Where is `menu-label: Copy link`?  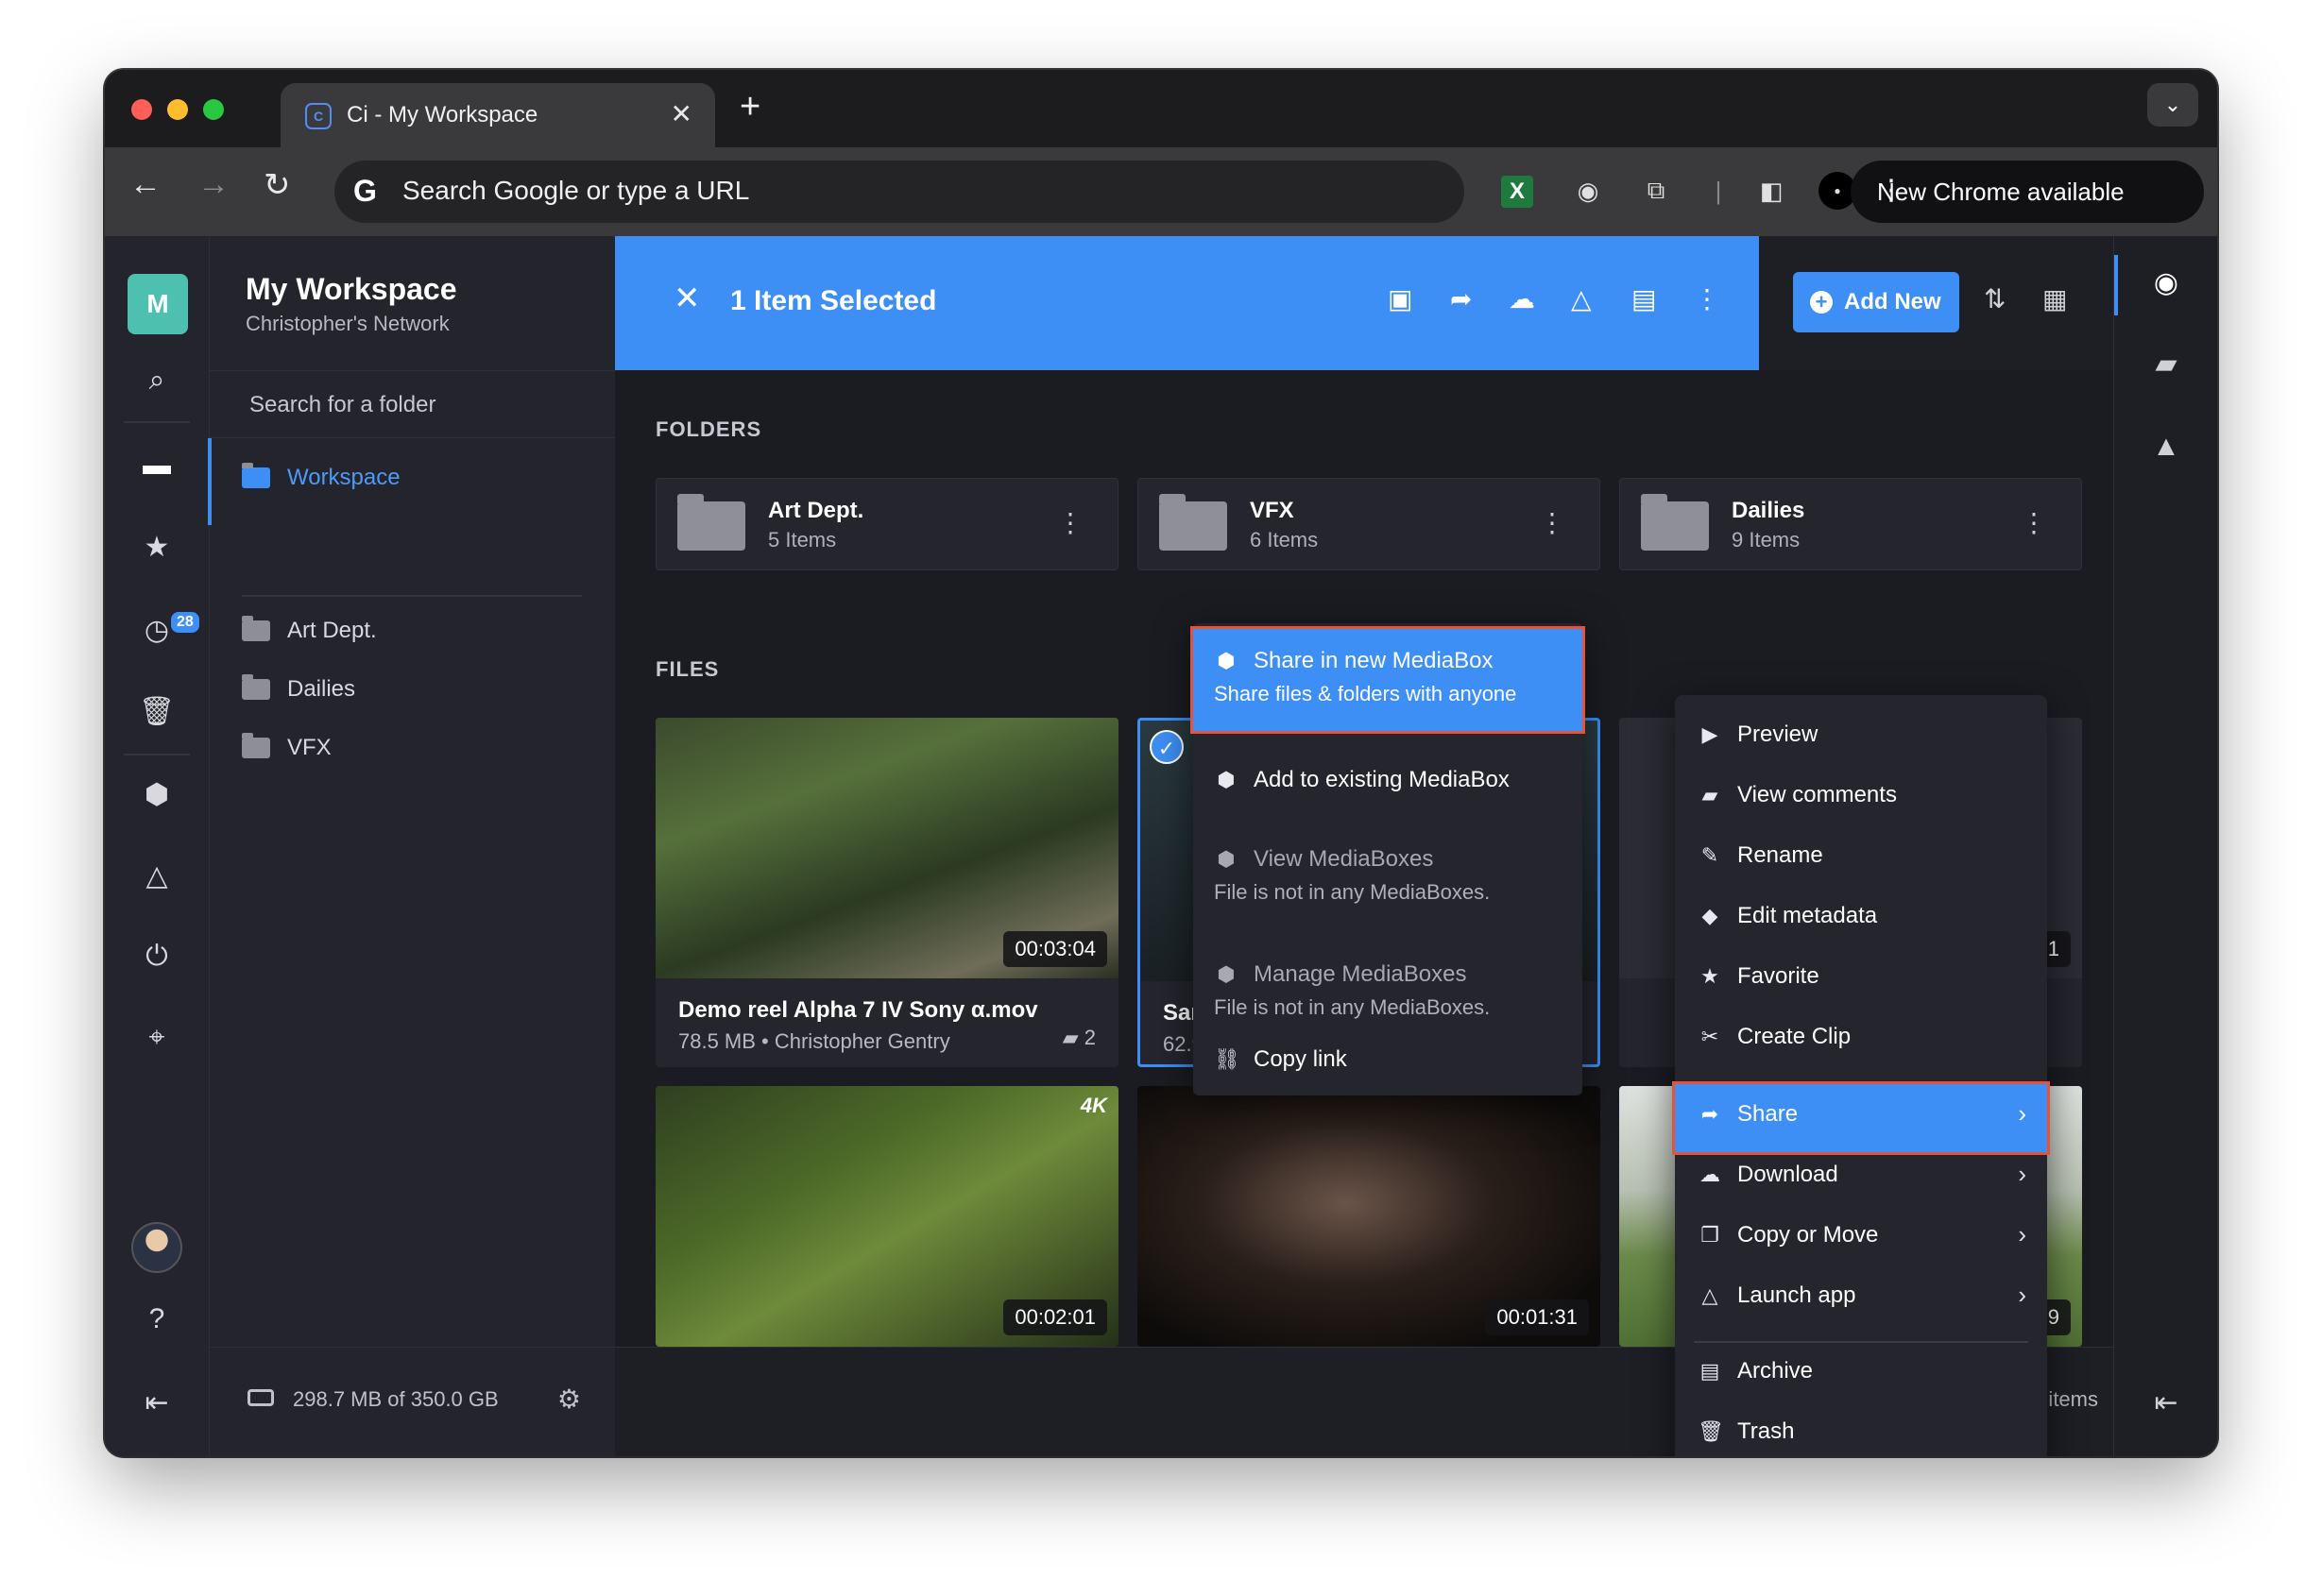 menu-label: Copy link is located at coordinates (1301, 1059).